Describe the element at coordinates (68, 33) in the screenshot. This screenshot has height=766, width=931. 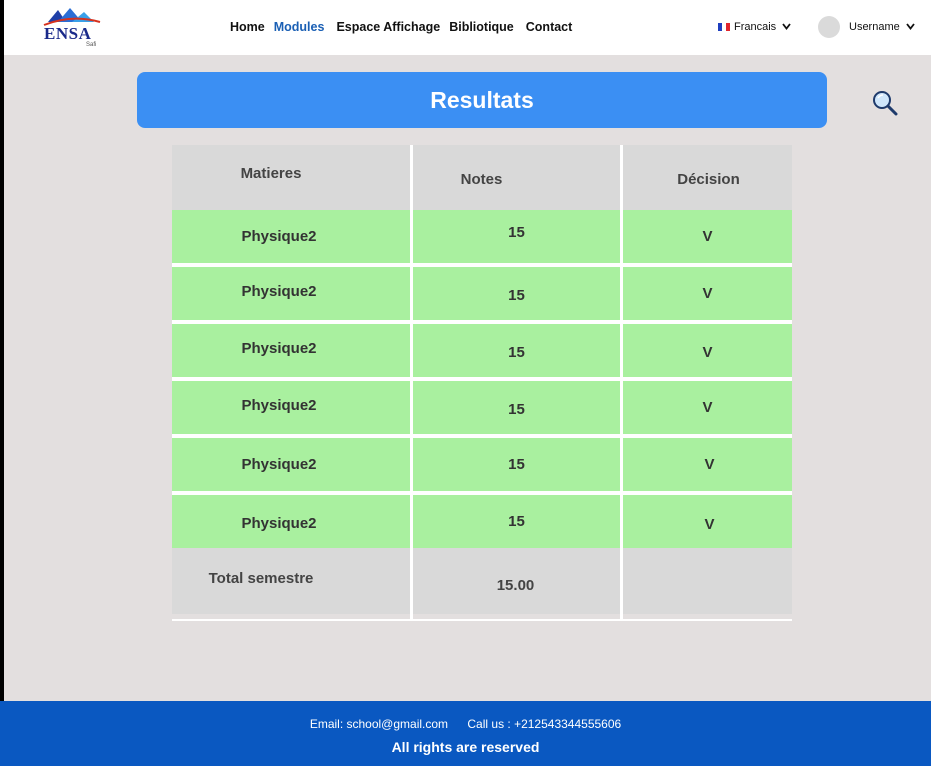
I see `logo-text: ENSA` at that location.